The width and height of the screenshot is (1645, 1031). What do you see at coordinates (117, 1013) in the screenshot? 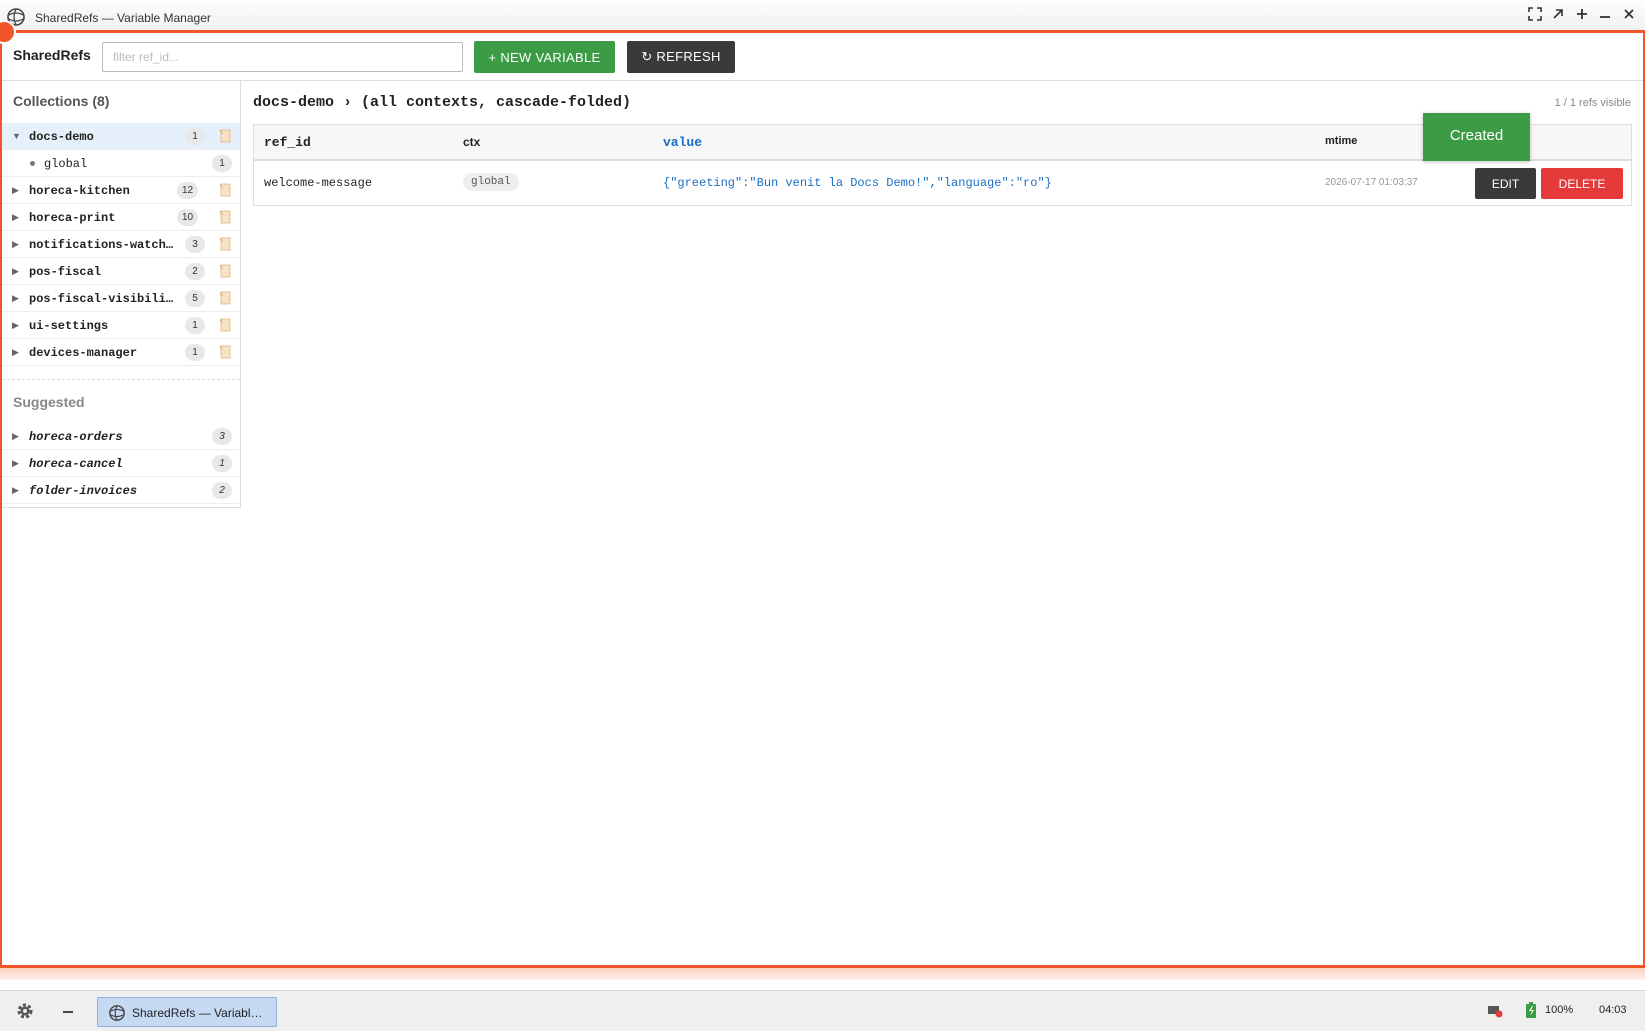
I see `app-icon` at bounding box center [117, 1013].